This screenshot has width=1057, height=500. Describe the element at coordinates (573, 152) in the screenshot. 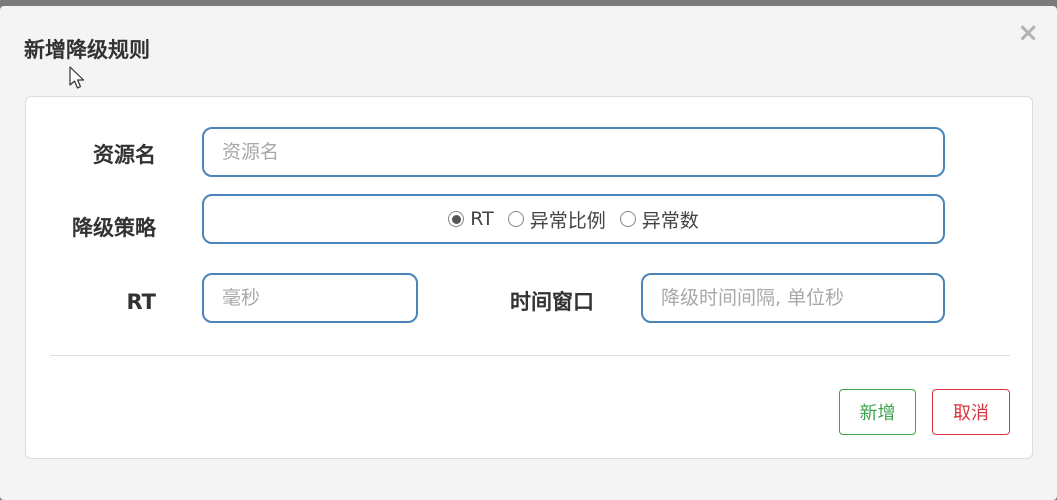

I see `resource-name-input` at that location.